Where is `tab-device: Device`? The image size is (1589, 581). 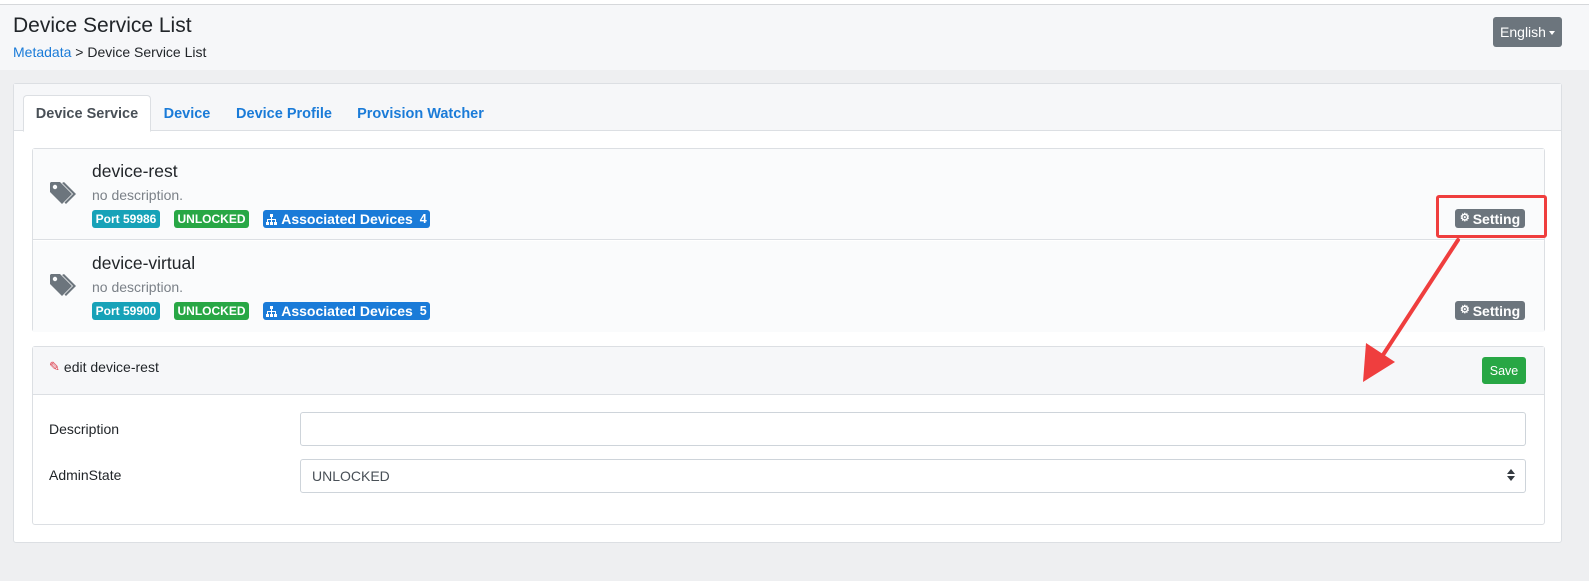
tab-device: Device is located at coordinates (187, 113).